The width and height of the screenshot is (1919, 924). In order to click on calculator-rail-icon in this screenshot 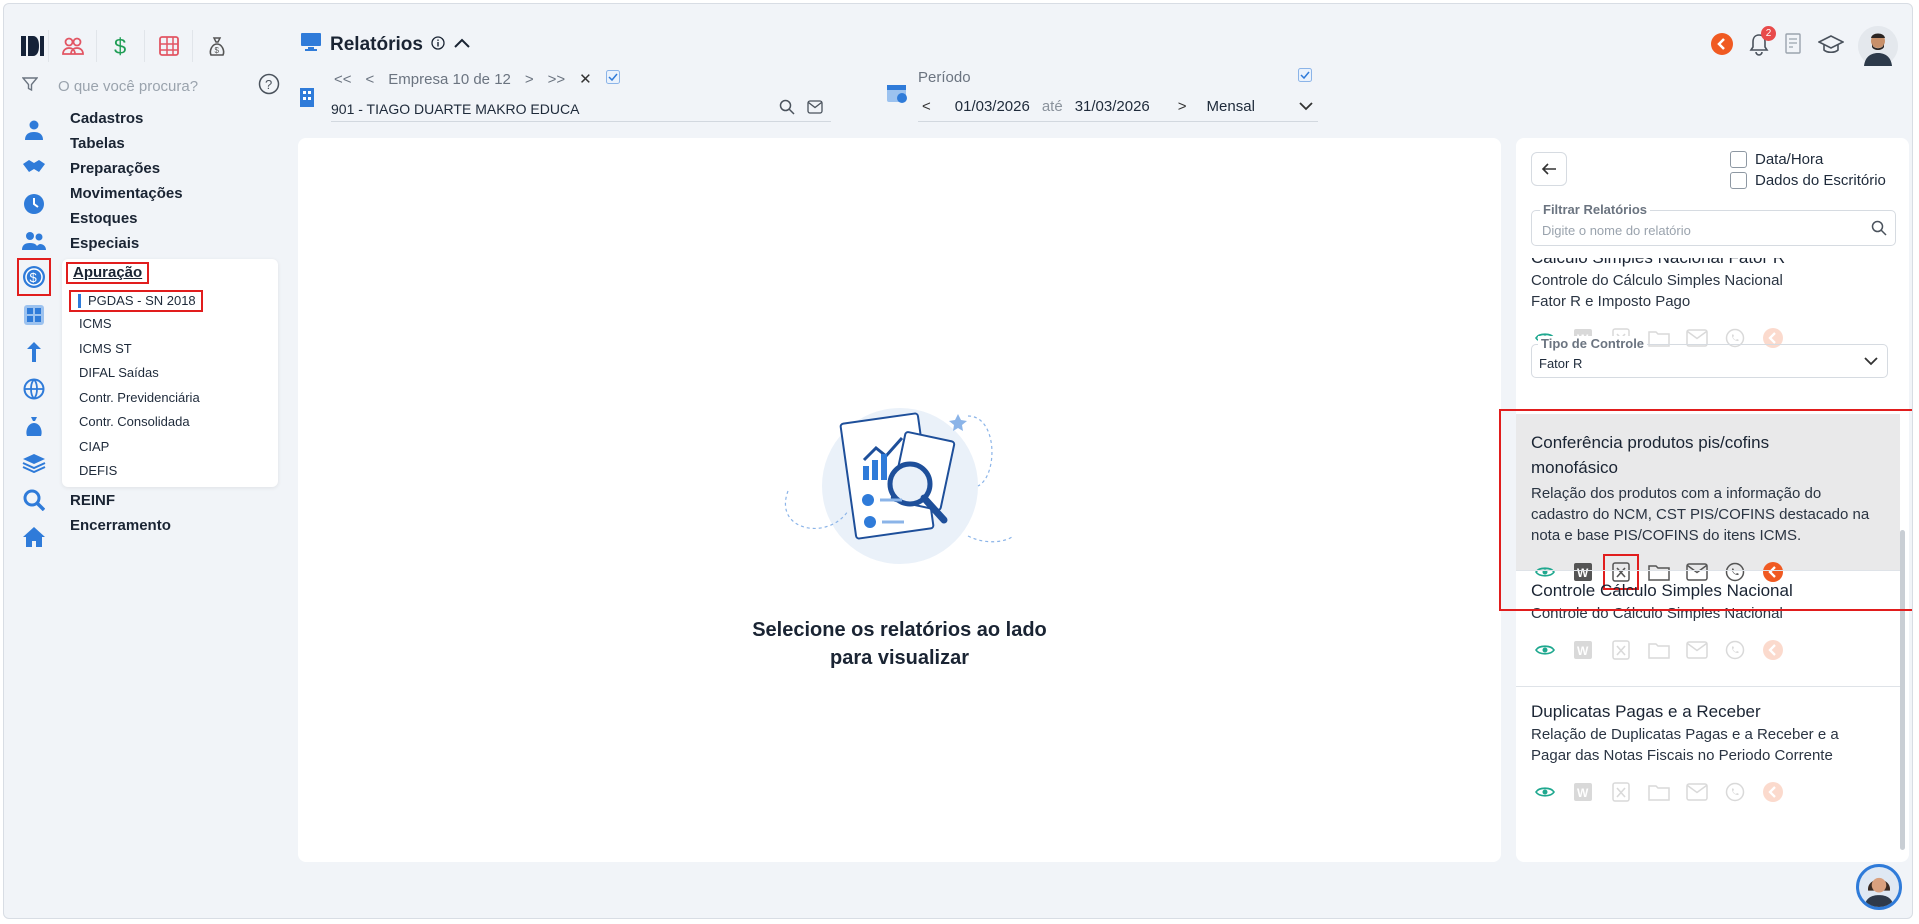, I will do `click(34, 314)`.